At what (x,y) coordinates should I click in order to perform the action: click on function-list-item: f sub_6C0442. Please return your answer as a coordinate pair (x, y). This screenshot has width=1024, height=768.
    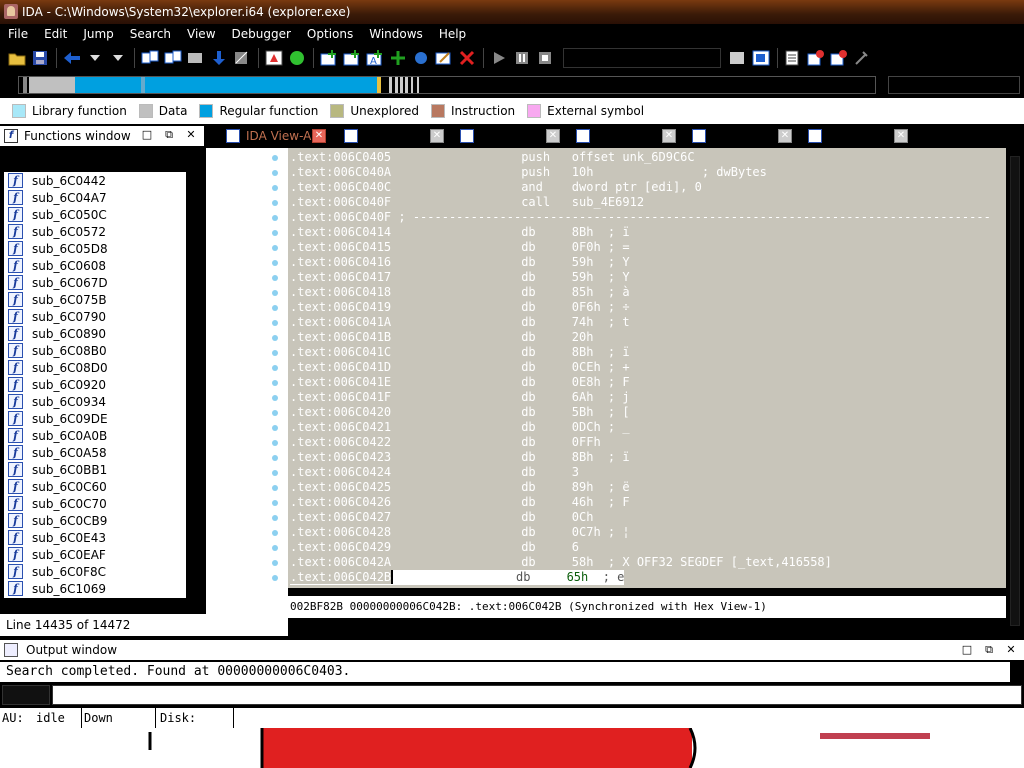
    Looking at the image, I should click on (95, 180).